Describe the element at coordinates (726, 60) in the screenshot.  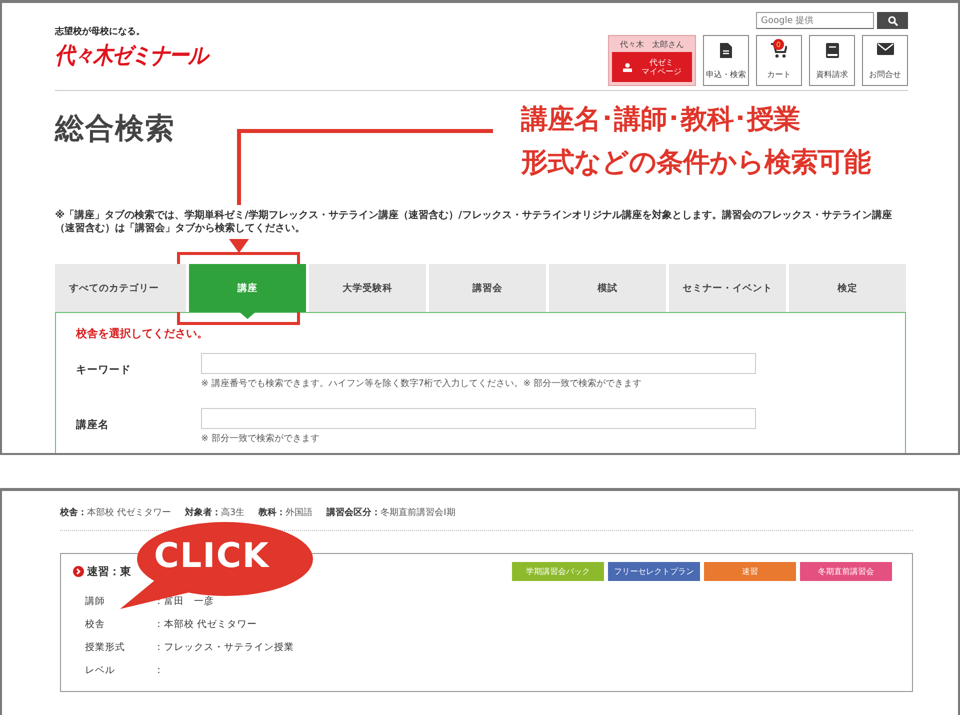
I see `nav-button: 申込・検索` at that location.